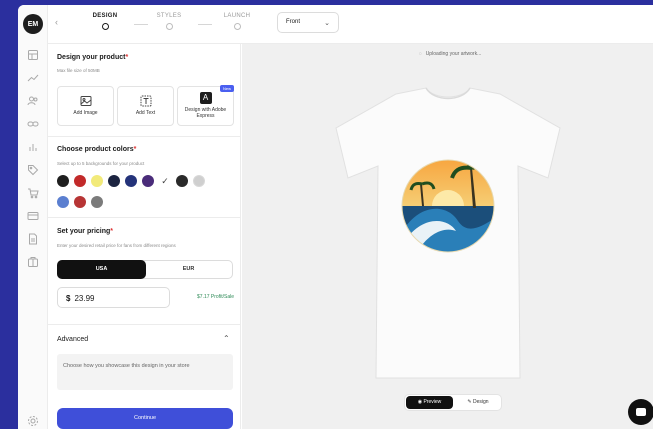 The width and height of the screenshot is (653, 429). I want to click on document-icon, so click(33, 239).